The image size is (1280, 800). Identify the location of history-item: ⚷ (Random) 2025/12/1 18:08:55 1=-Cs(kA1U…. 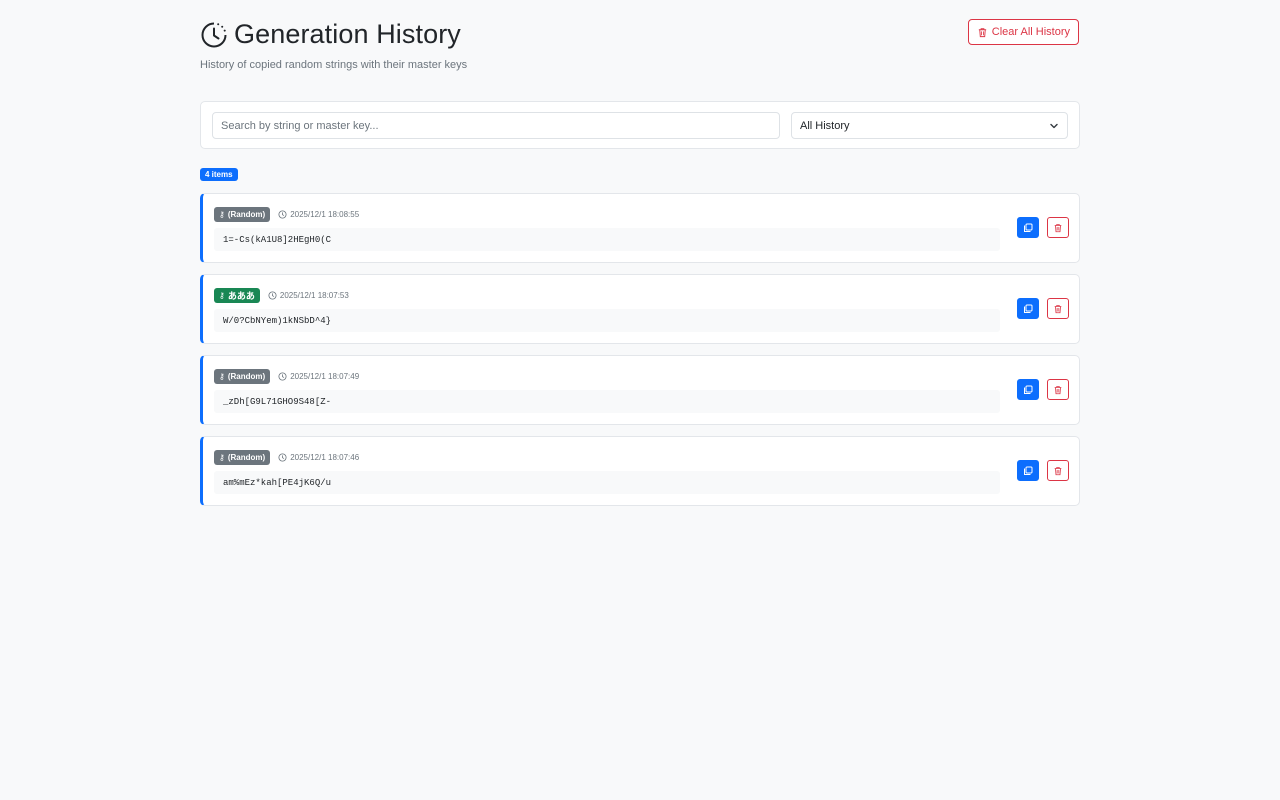
(640, 228).